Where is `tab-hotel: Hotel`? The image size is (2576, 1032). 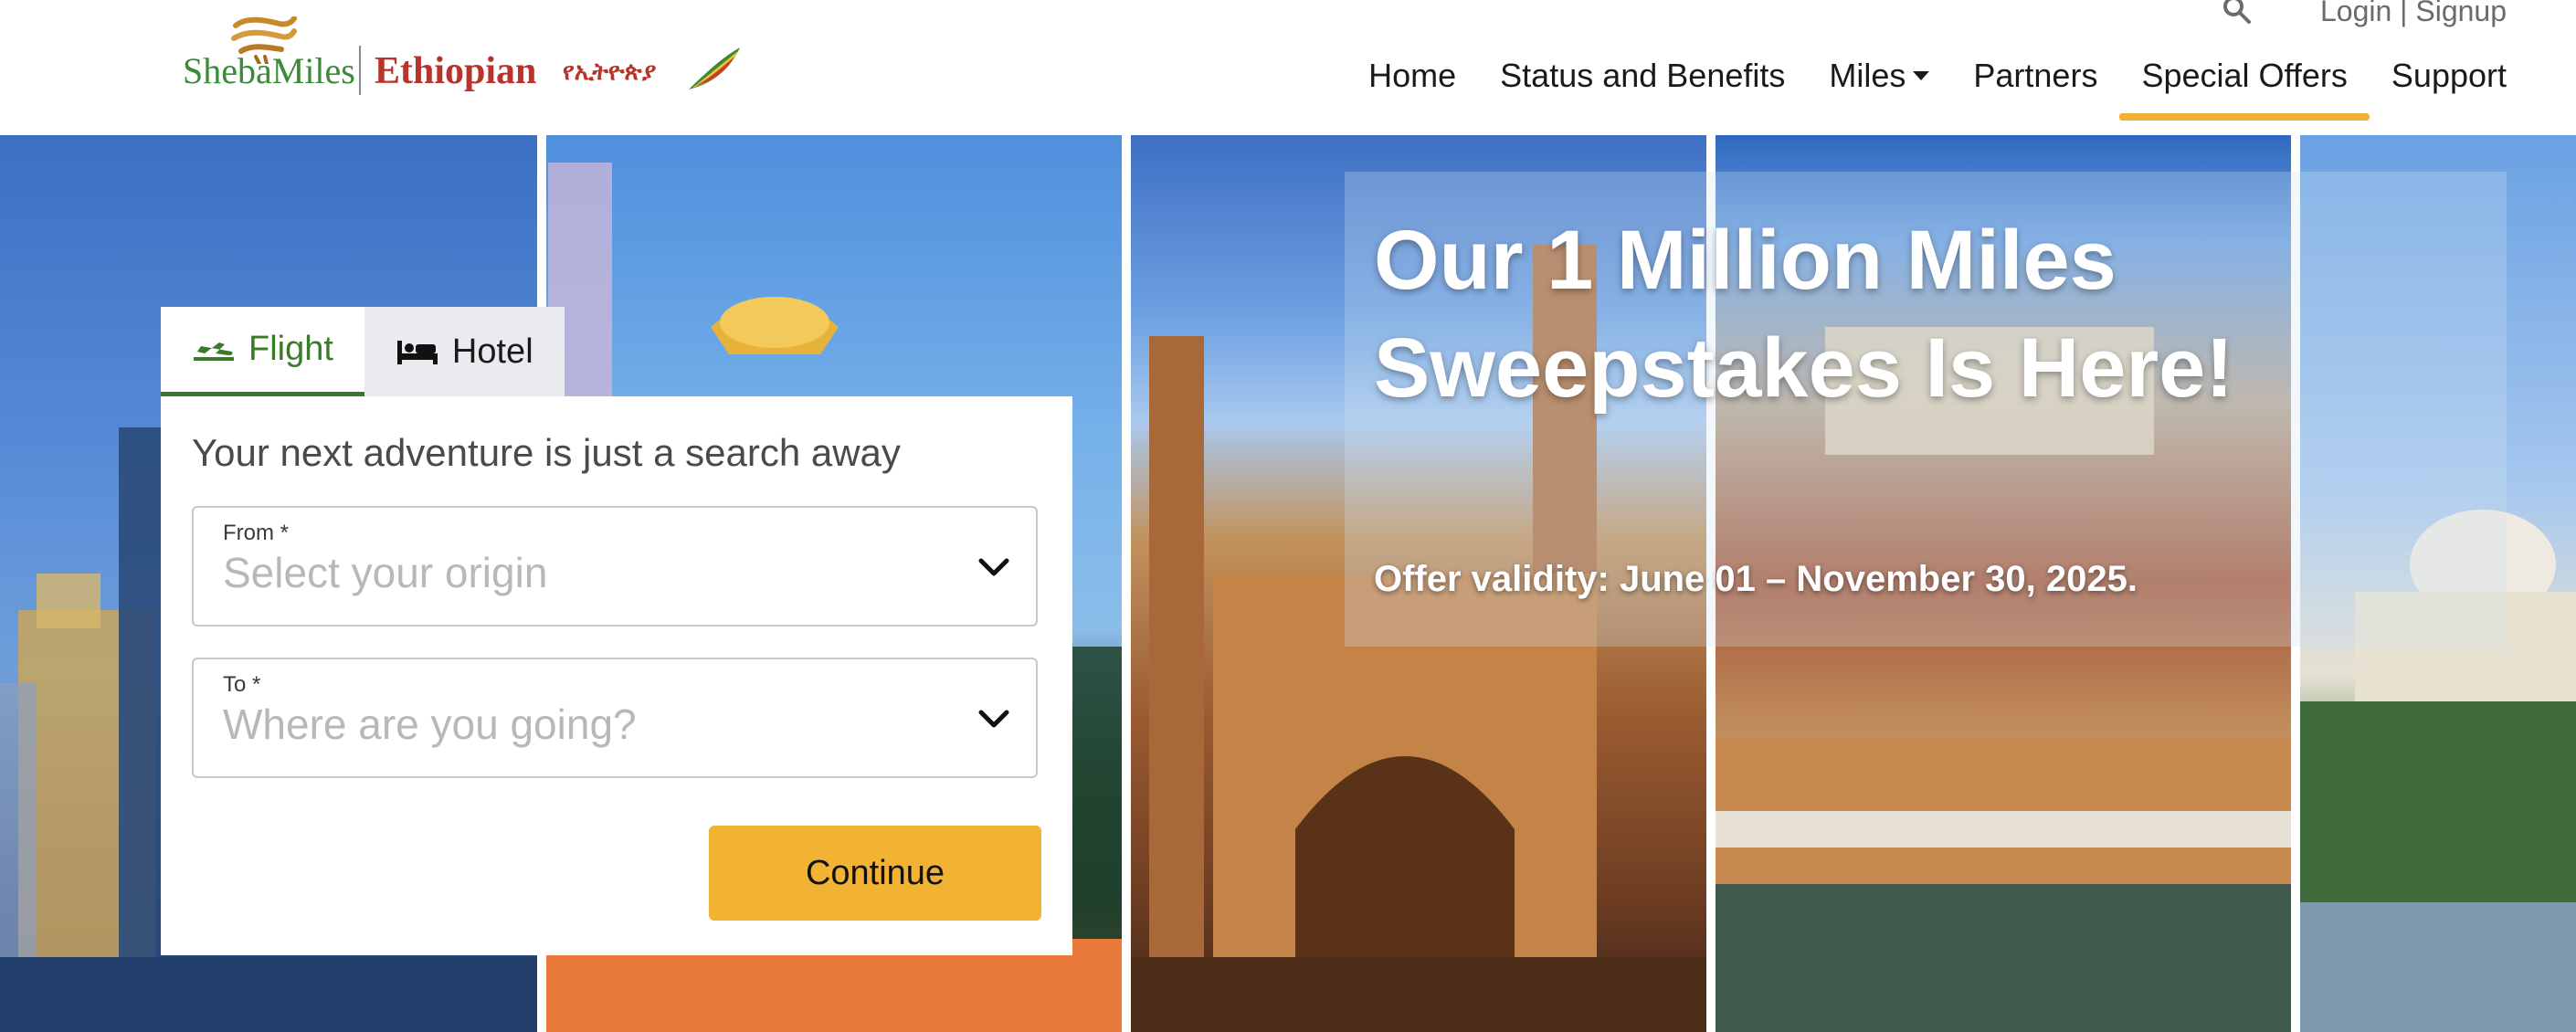 tab-hotel: Hotel is located at coordinates (465, 351).